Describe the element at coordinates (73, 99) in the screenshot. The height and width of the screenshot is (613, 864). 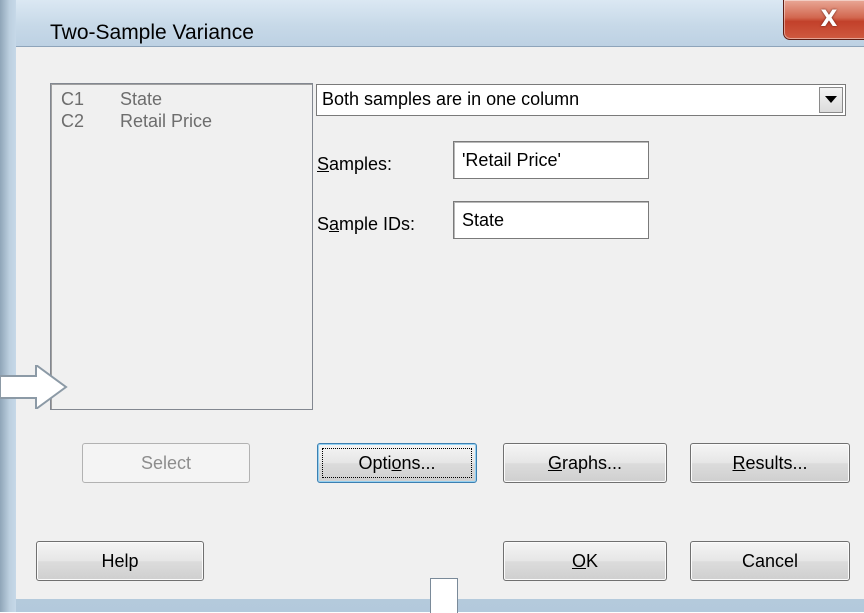
I see `column-id: C1` at that location.